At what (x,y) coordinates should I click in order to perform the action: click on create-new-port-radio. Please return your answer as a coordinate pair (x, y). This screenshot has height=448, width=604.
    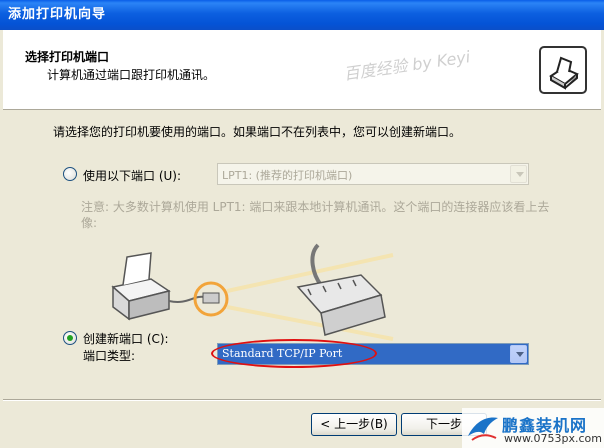
    Looking at the image, I should click on (70, 338).